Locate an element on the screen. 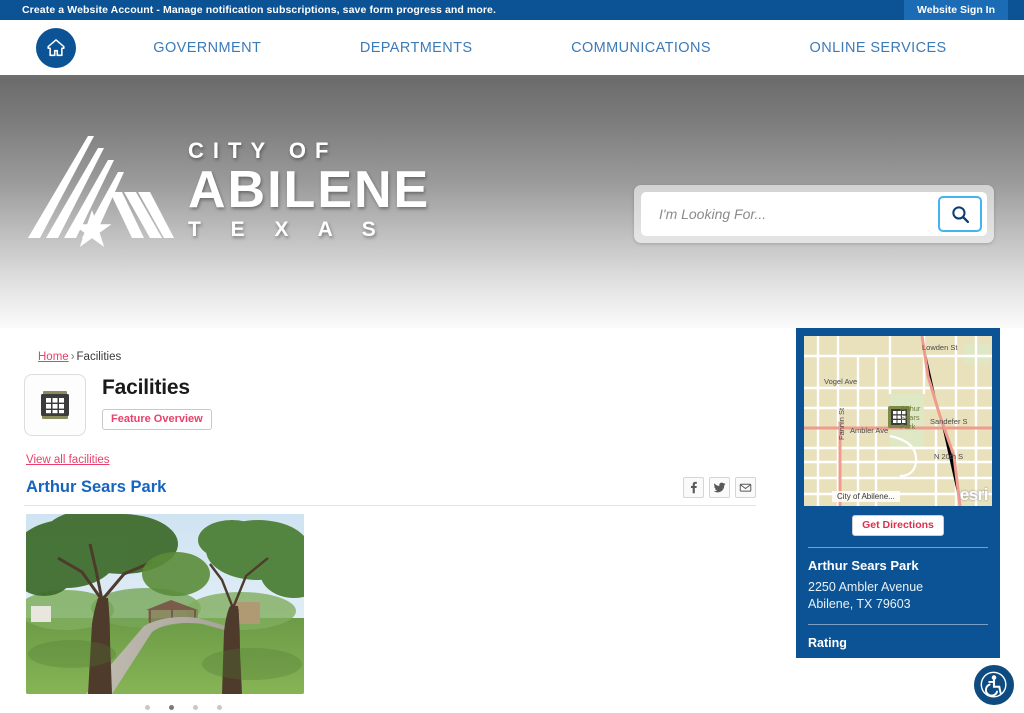  website-sign-in-label: Website Sign In is located at coordinates (956, 10).